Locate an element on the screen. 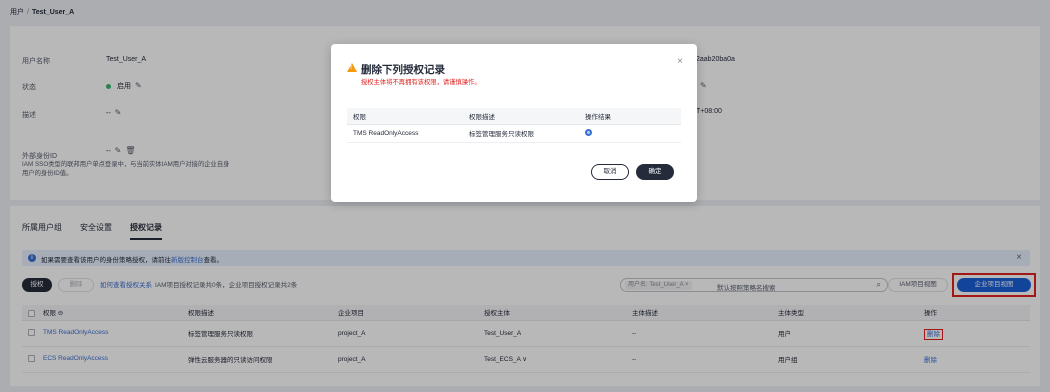  dialog-col-result: 操作结果 is located at coordinates (630, 116).